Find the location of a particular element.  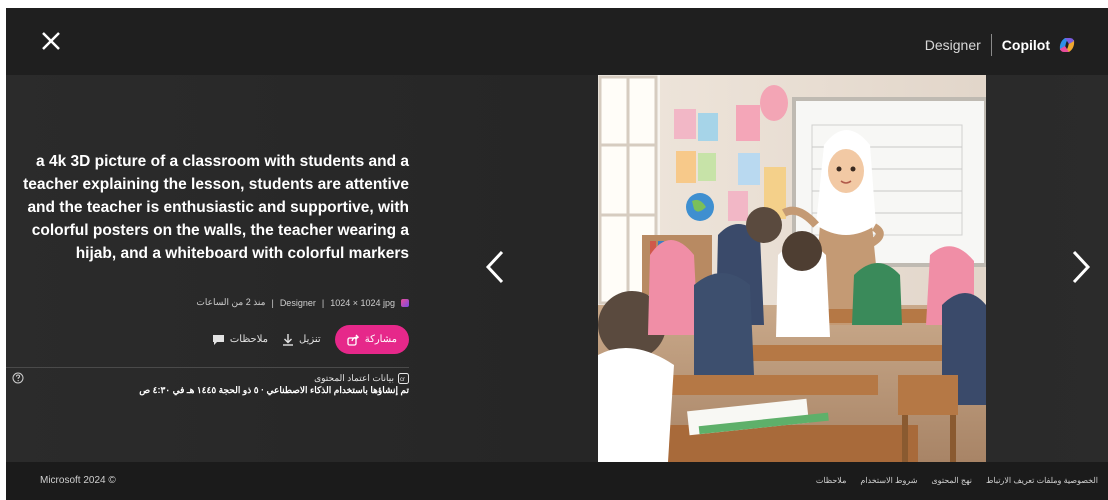

top-bar: Designer Copilot is located at coordinates (557, 41).